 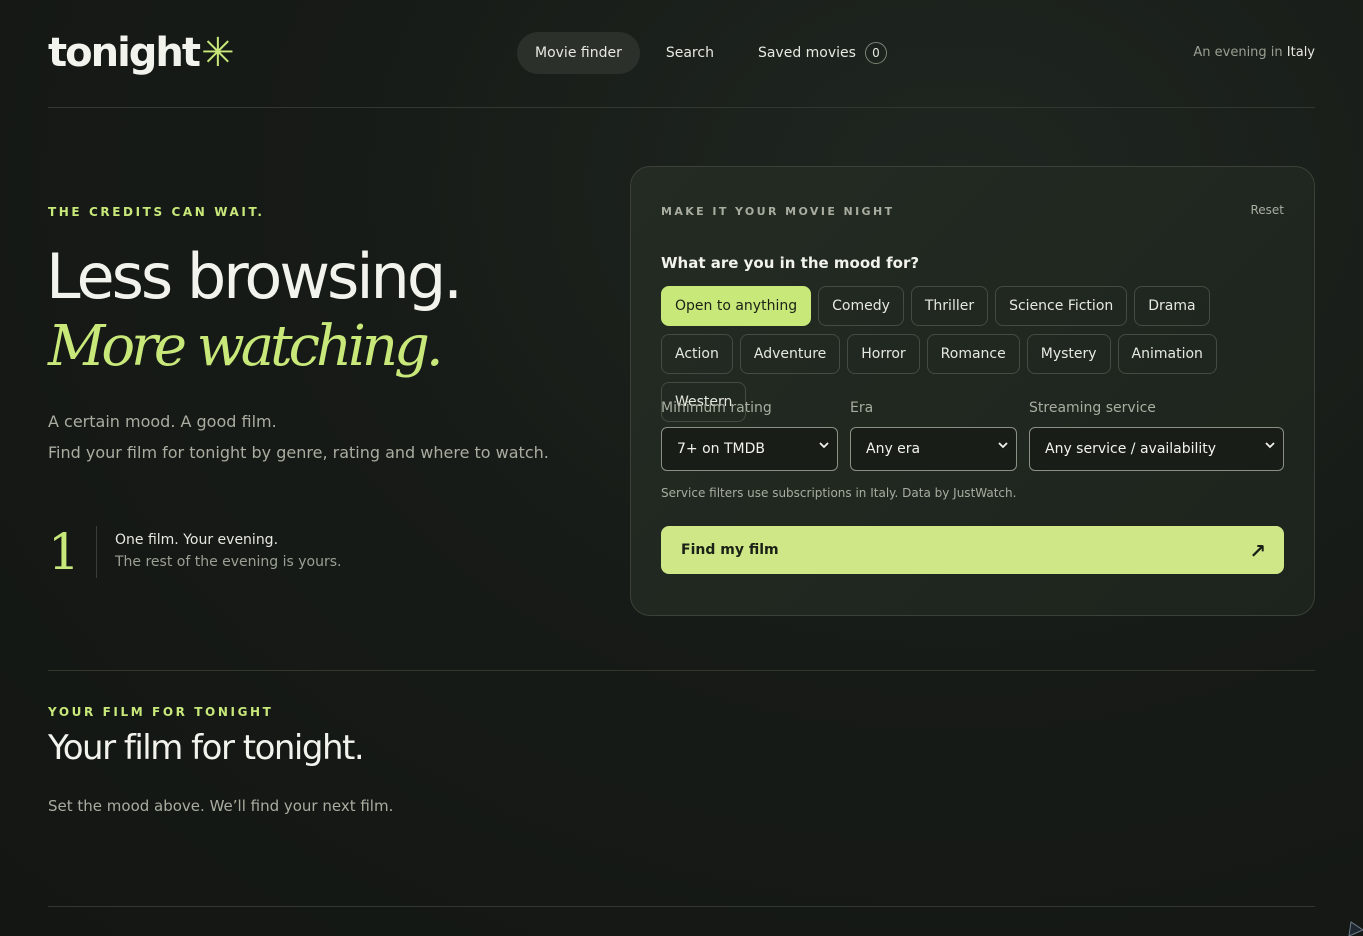 I want to click on stat-subtitle: The rest of the evening is yours., so click(x=228, y=562).